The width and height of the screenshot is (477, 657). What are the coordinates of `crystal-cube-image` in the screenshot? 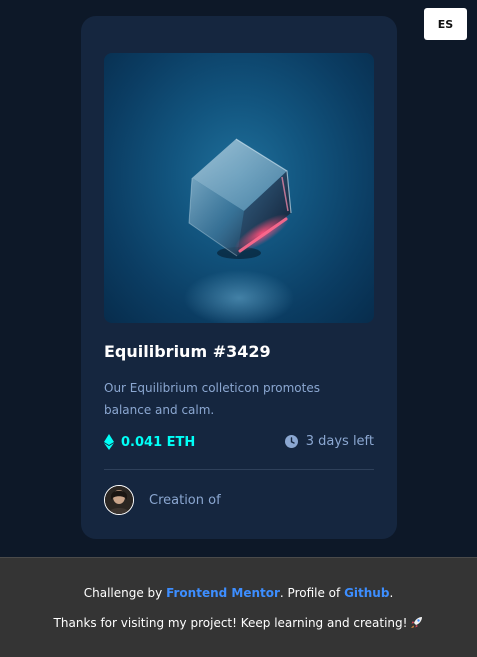 It's located at (239, 230).